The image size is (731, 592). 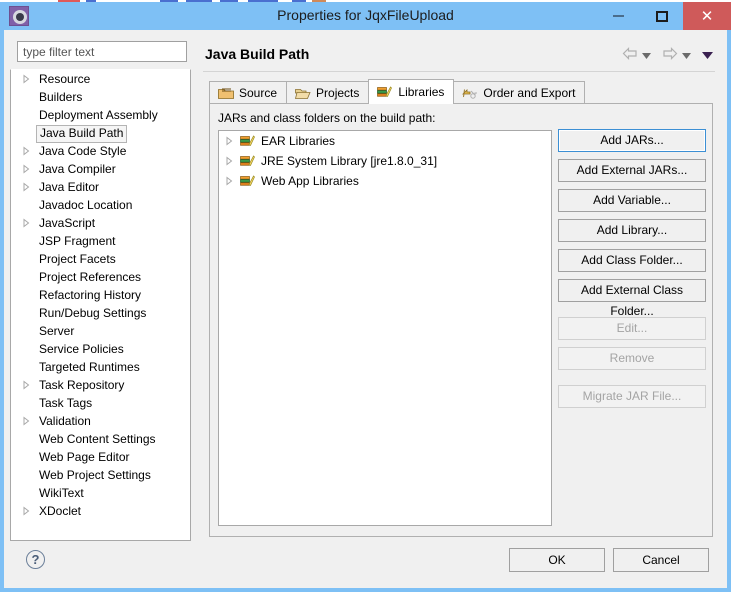 I want to click on open-folder-icon, so click(x=303, y=94).